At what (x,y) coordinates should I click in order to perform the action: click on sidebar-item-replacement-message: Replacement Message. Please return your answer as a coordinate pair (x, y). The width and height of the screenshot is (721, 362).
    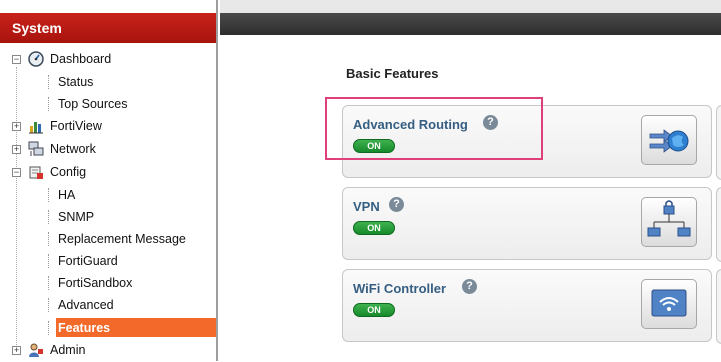
    Looking at the image, I should click on (108, 240).